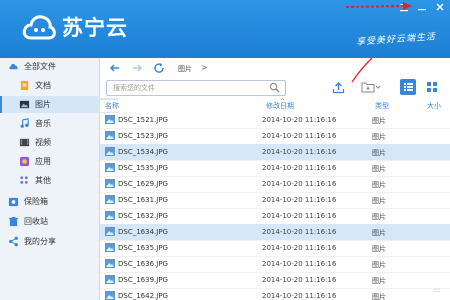 This screenshot has width=450, height=300. Describe the element at coordinates (275, 280) in the screenshot. I see `table-row: DSC_1639.JPG 2014-10-20 11:16:16 图片` at that location.